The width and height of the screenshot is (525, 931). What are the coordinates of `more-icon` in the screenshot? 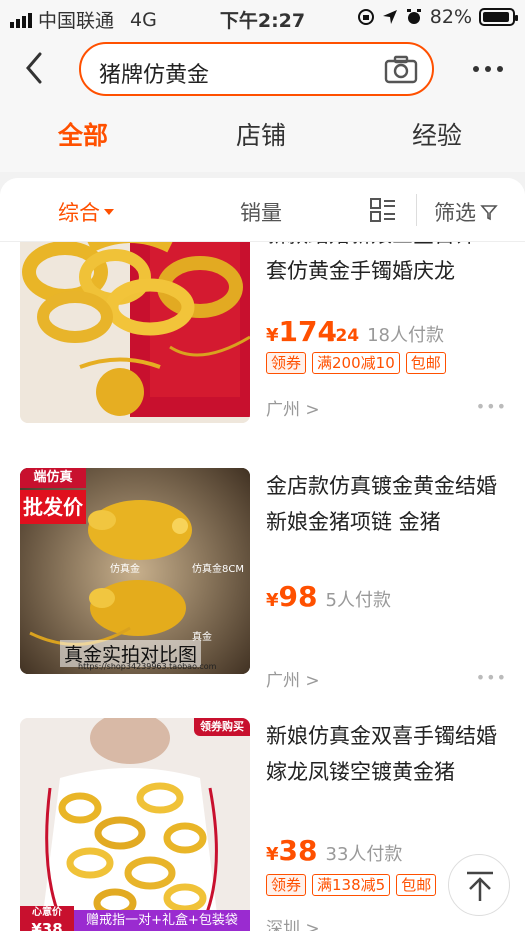 It's located at (488, 69).